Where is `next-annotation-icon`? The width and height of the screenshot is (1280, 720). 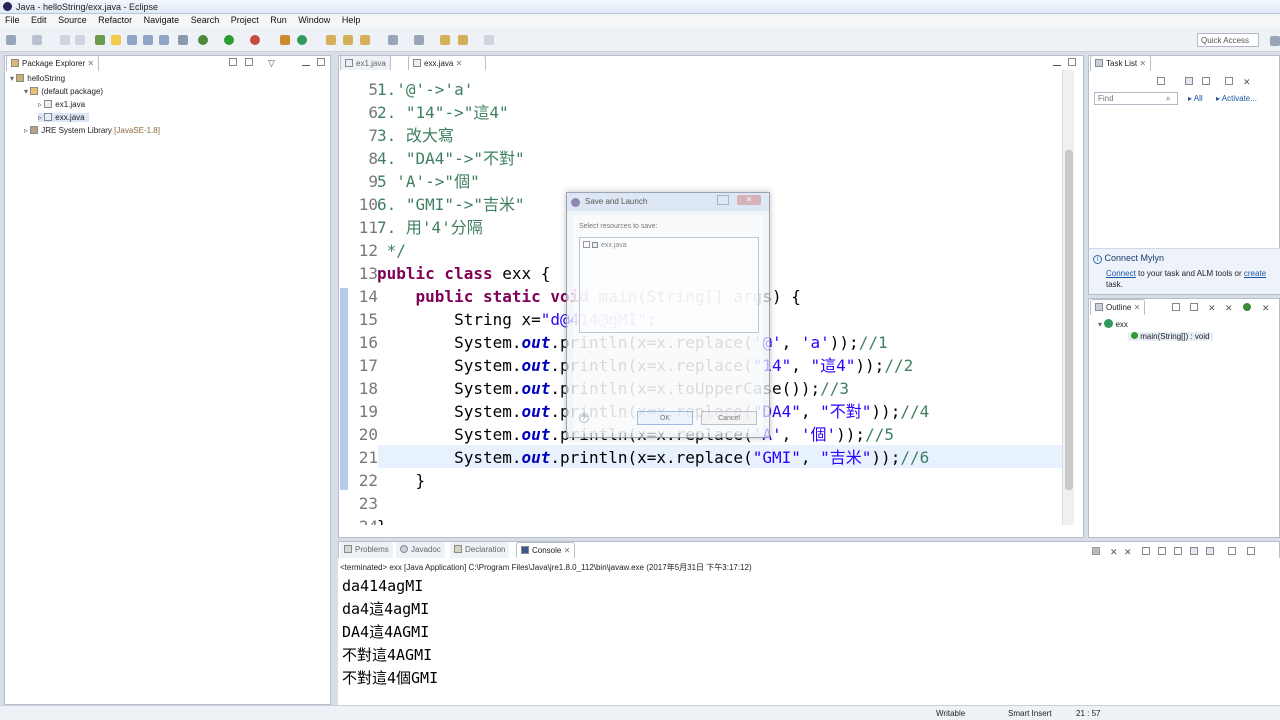
next-annotation-icon is located at coordinates (393, 40).